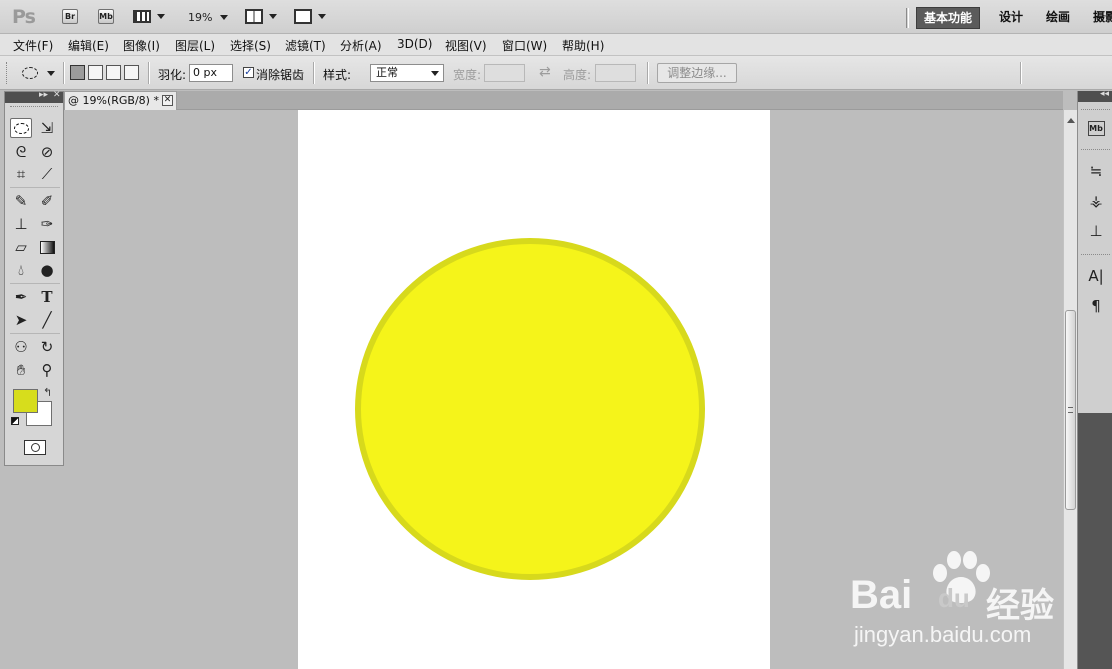  I want to click on quick-selection-tool: ⊘, so click(47, 152).